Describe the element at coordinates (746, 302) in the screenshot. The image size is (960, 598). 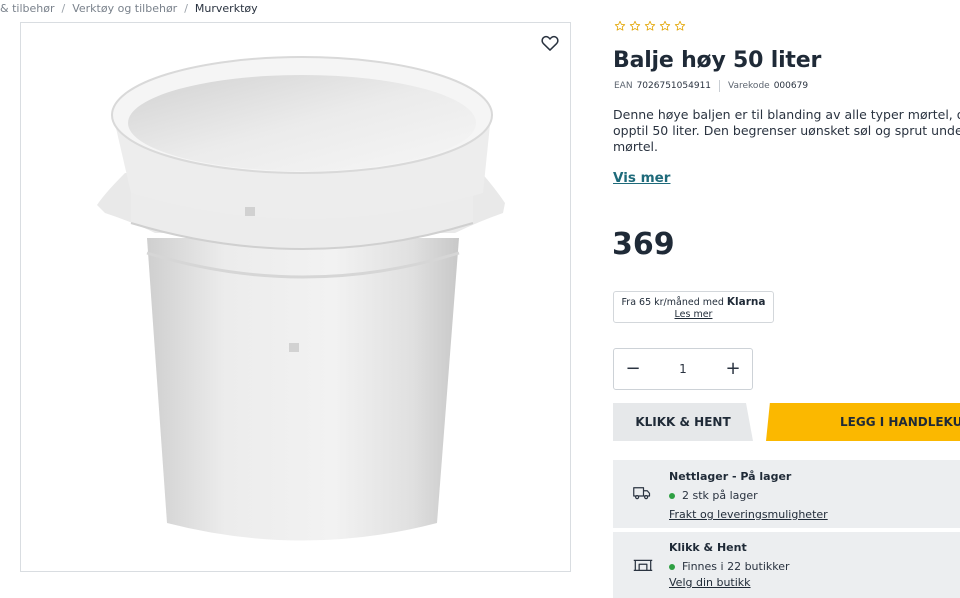
I see `klarna-logo: Klarna` at that location.